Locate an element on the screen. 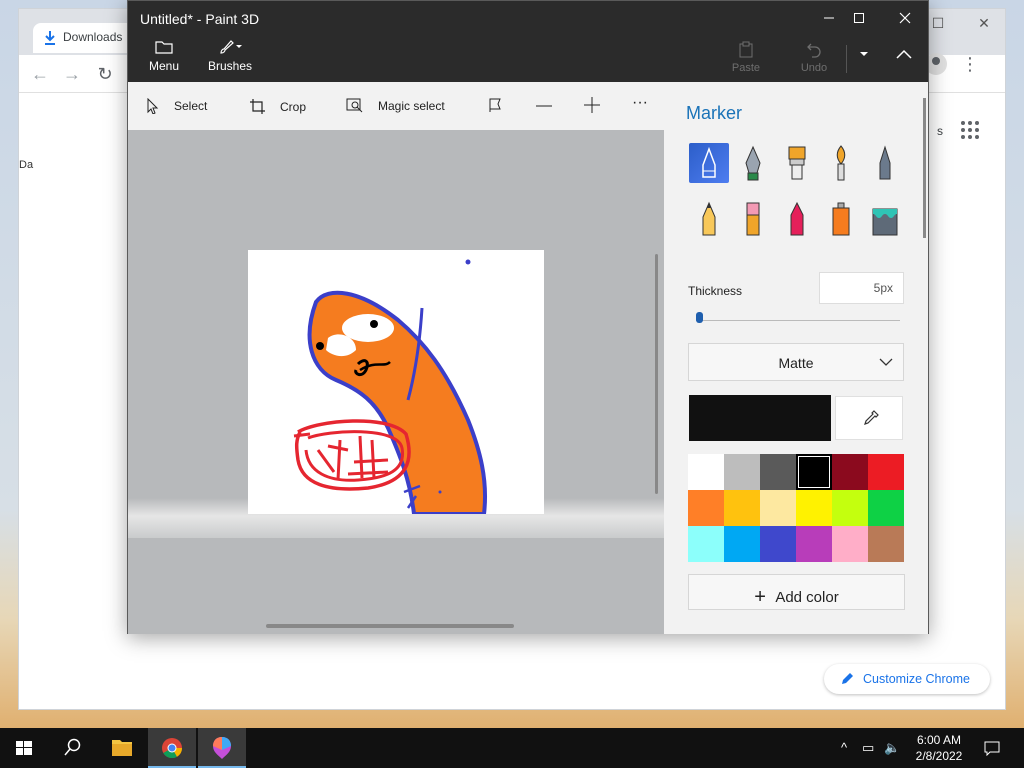  undo-label: Undo is located at coordinates (814, 68).